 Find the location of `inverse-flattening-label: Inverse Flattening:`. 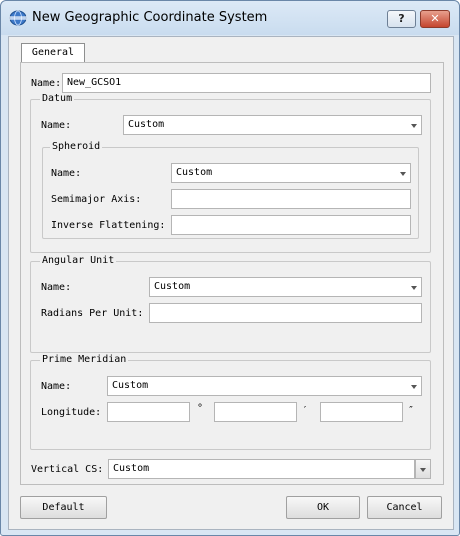

inverse-flattening-label: Inverse Flattening: is located at coordinates (108, 225).